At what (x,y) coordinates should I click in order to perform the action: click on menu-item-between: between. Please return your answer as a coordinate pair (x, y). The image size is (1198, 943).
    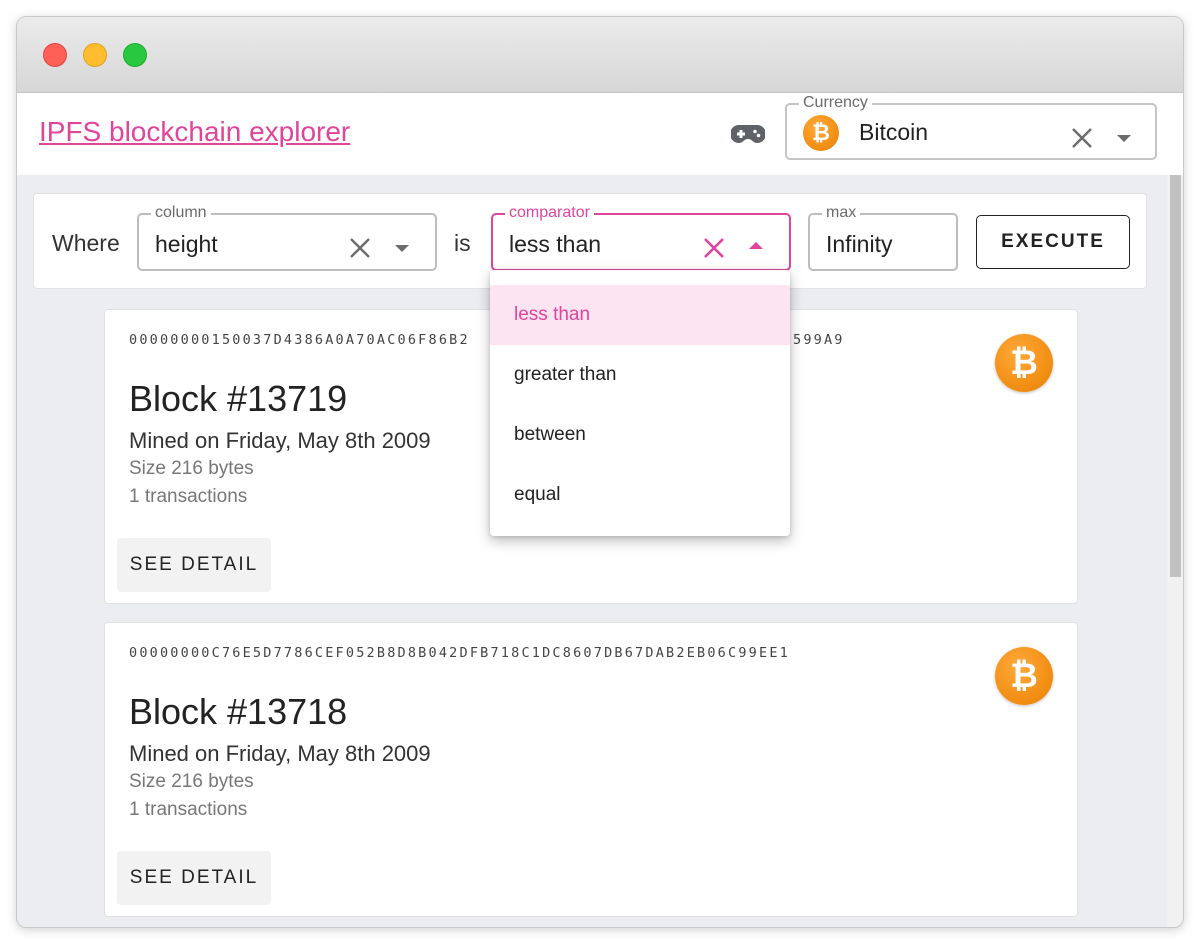
    Looking at the image, I should click on (640, 435).